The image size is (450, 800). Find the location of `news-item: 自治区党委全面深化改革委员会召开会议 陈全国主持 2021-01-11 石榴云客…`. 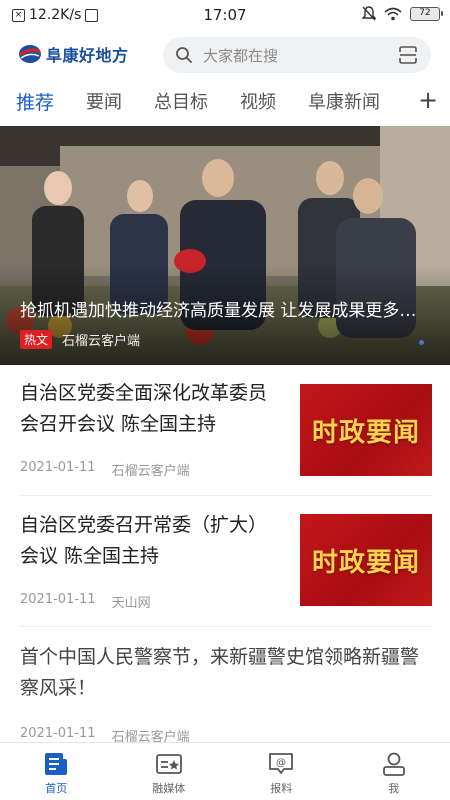

news-item: 自治区党委全面深化改革委员会召开会议 陈全国主持 2021-01-11 石榴云客… is located at coordinates (226, 433).